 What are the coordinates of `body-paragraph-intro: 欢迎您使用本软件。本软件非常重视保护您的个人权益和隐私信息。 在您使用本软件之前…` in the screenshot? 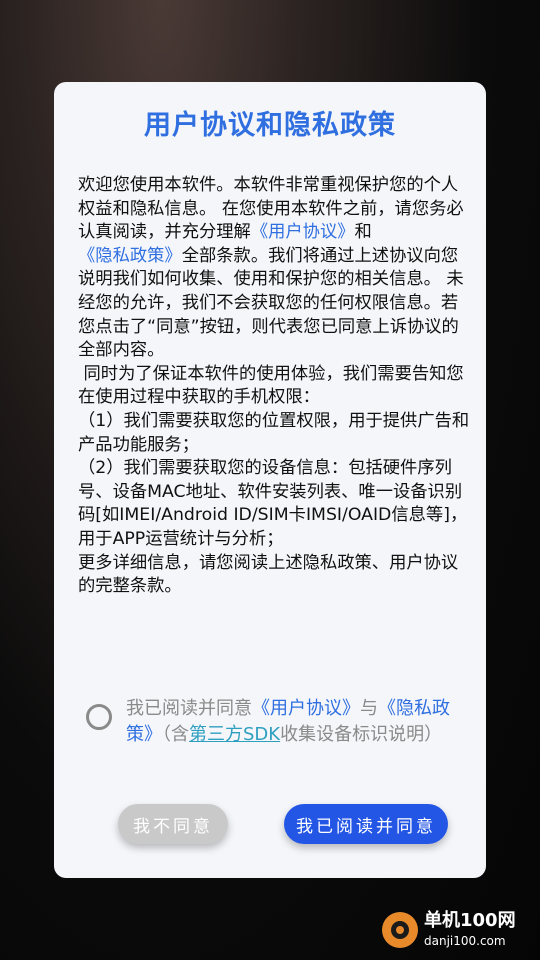 It's located at (274, 268).